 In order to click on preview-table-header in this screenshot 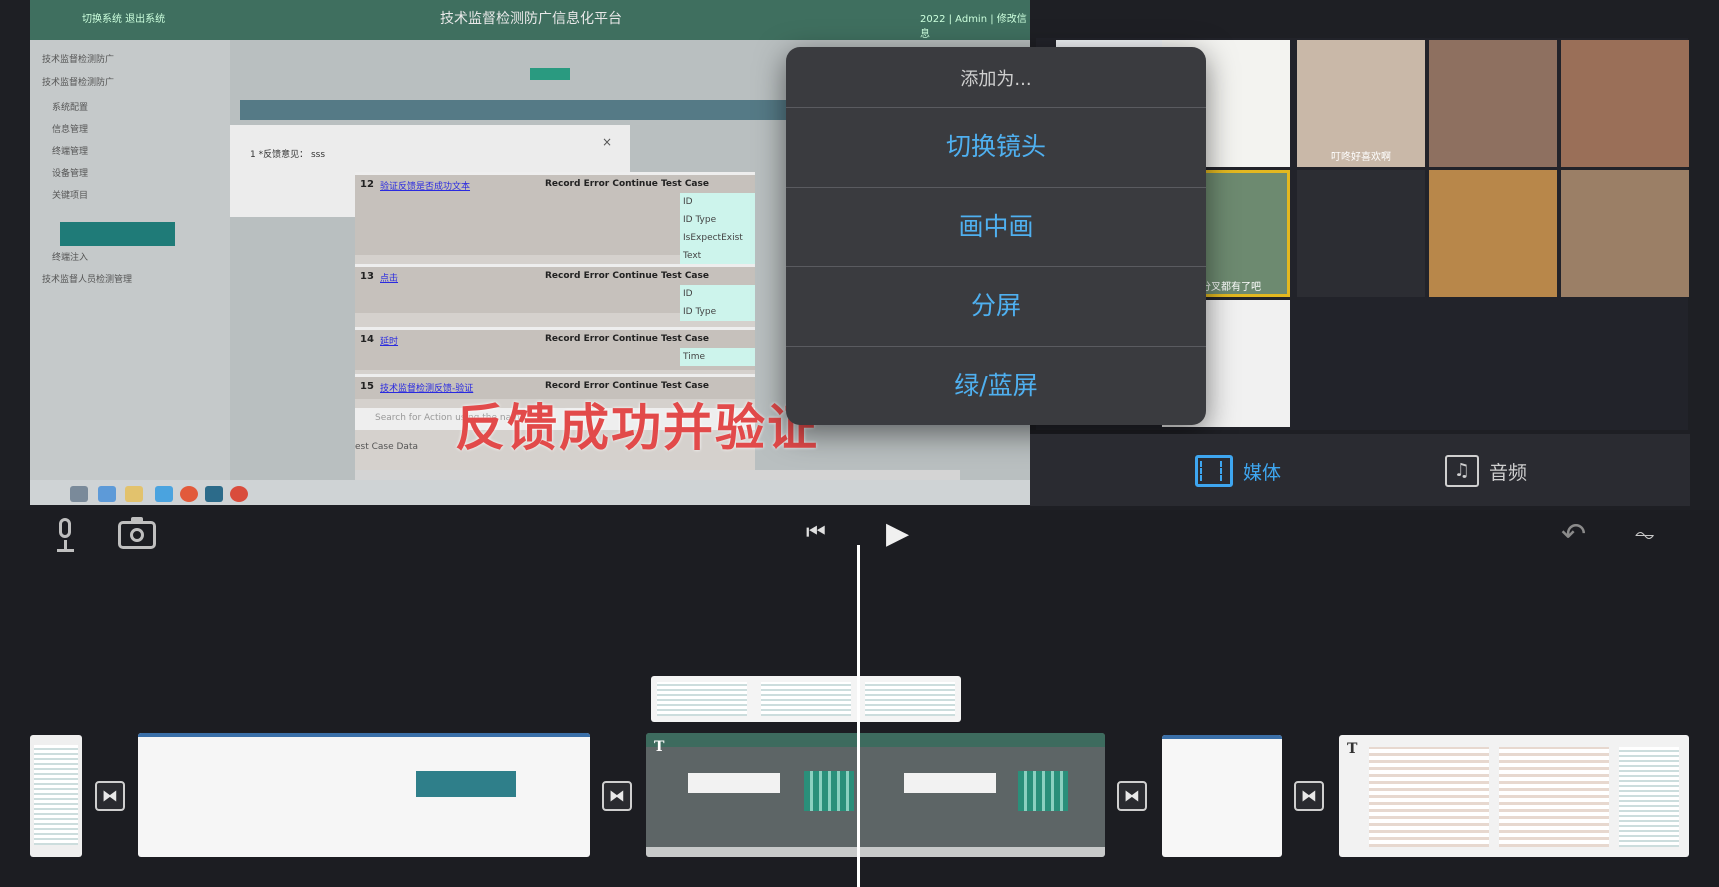, I will do `click(530, 110)`.